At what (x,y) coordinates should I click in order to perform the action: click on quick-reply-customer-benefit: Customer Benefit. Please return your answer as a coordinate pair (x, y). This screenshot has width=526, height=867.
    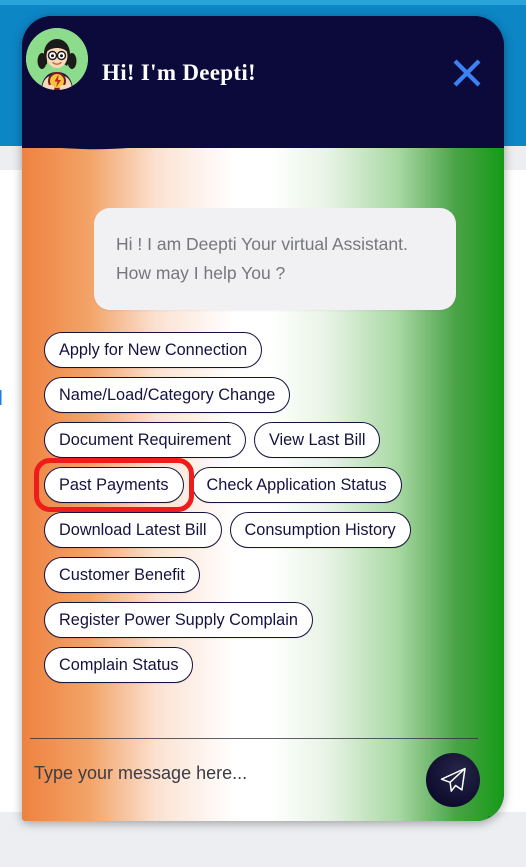
    Looking at the image, I should click on (122, 575).